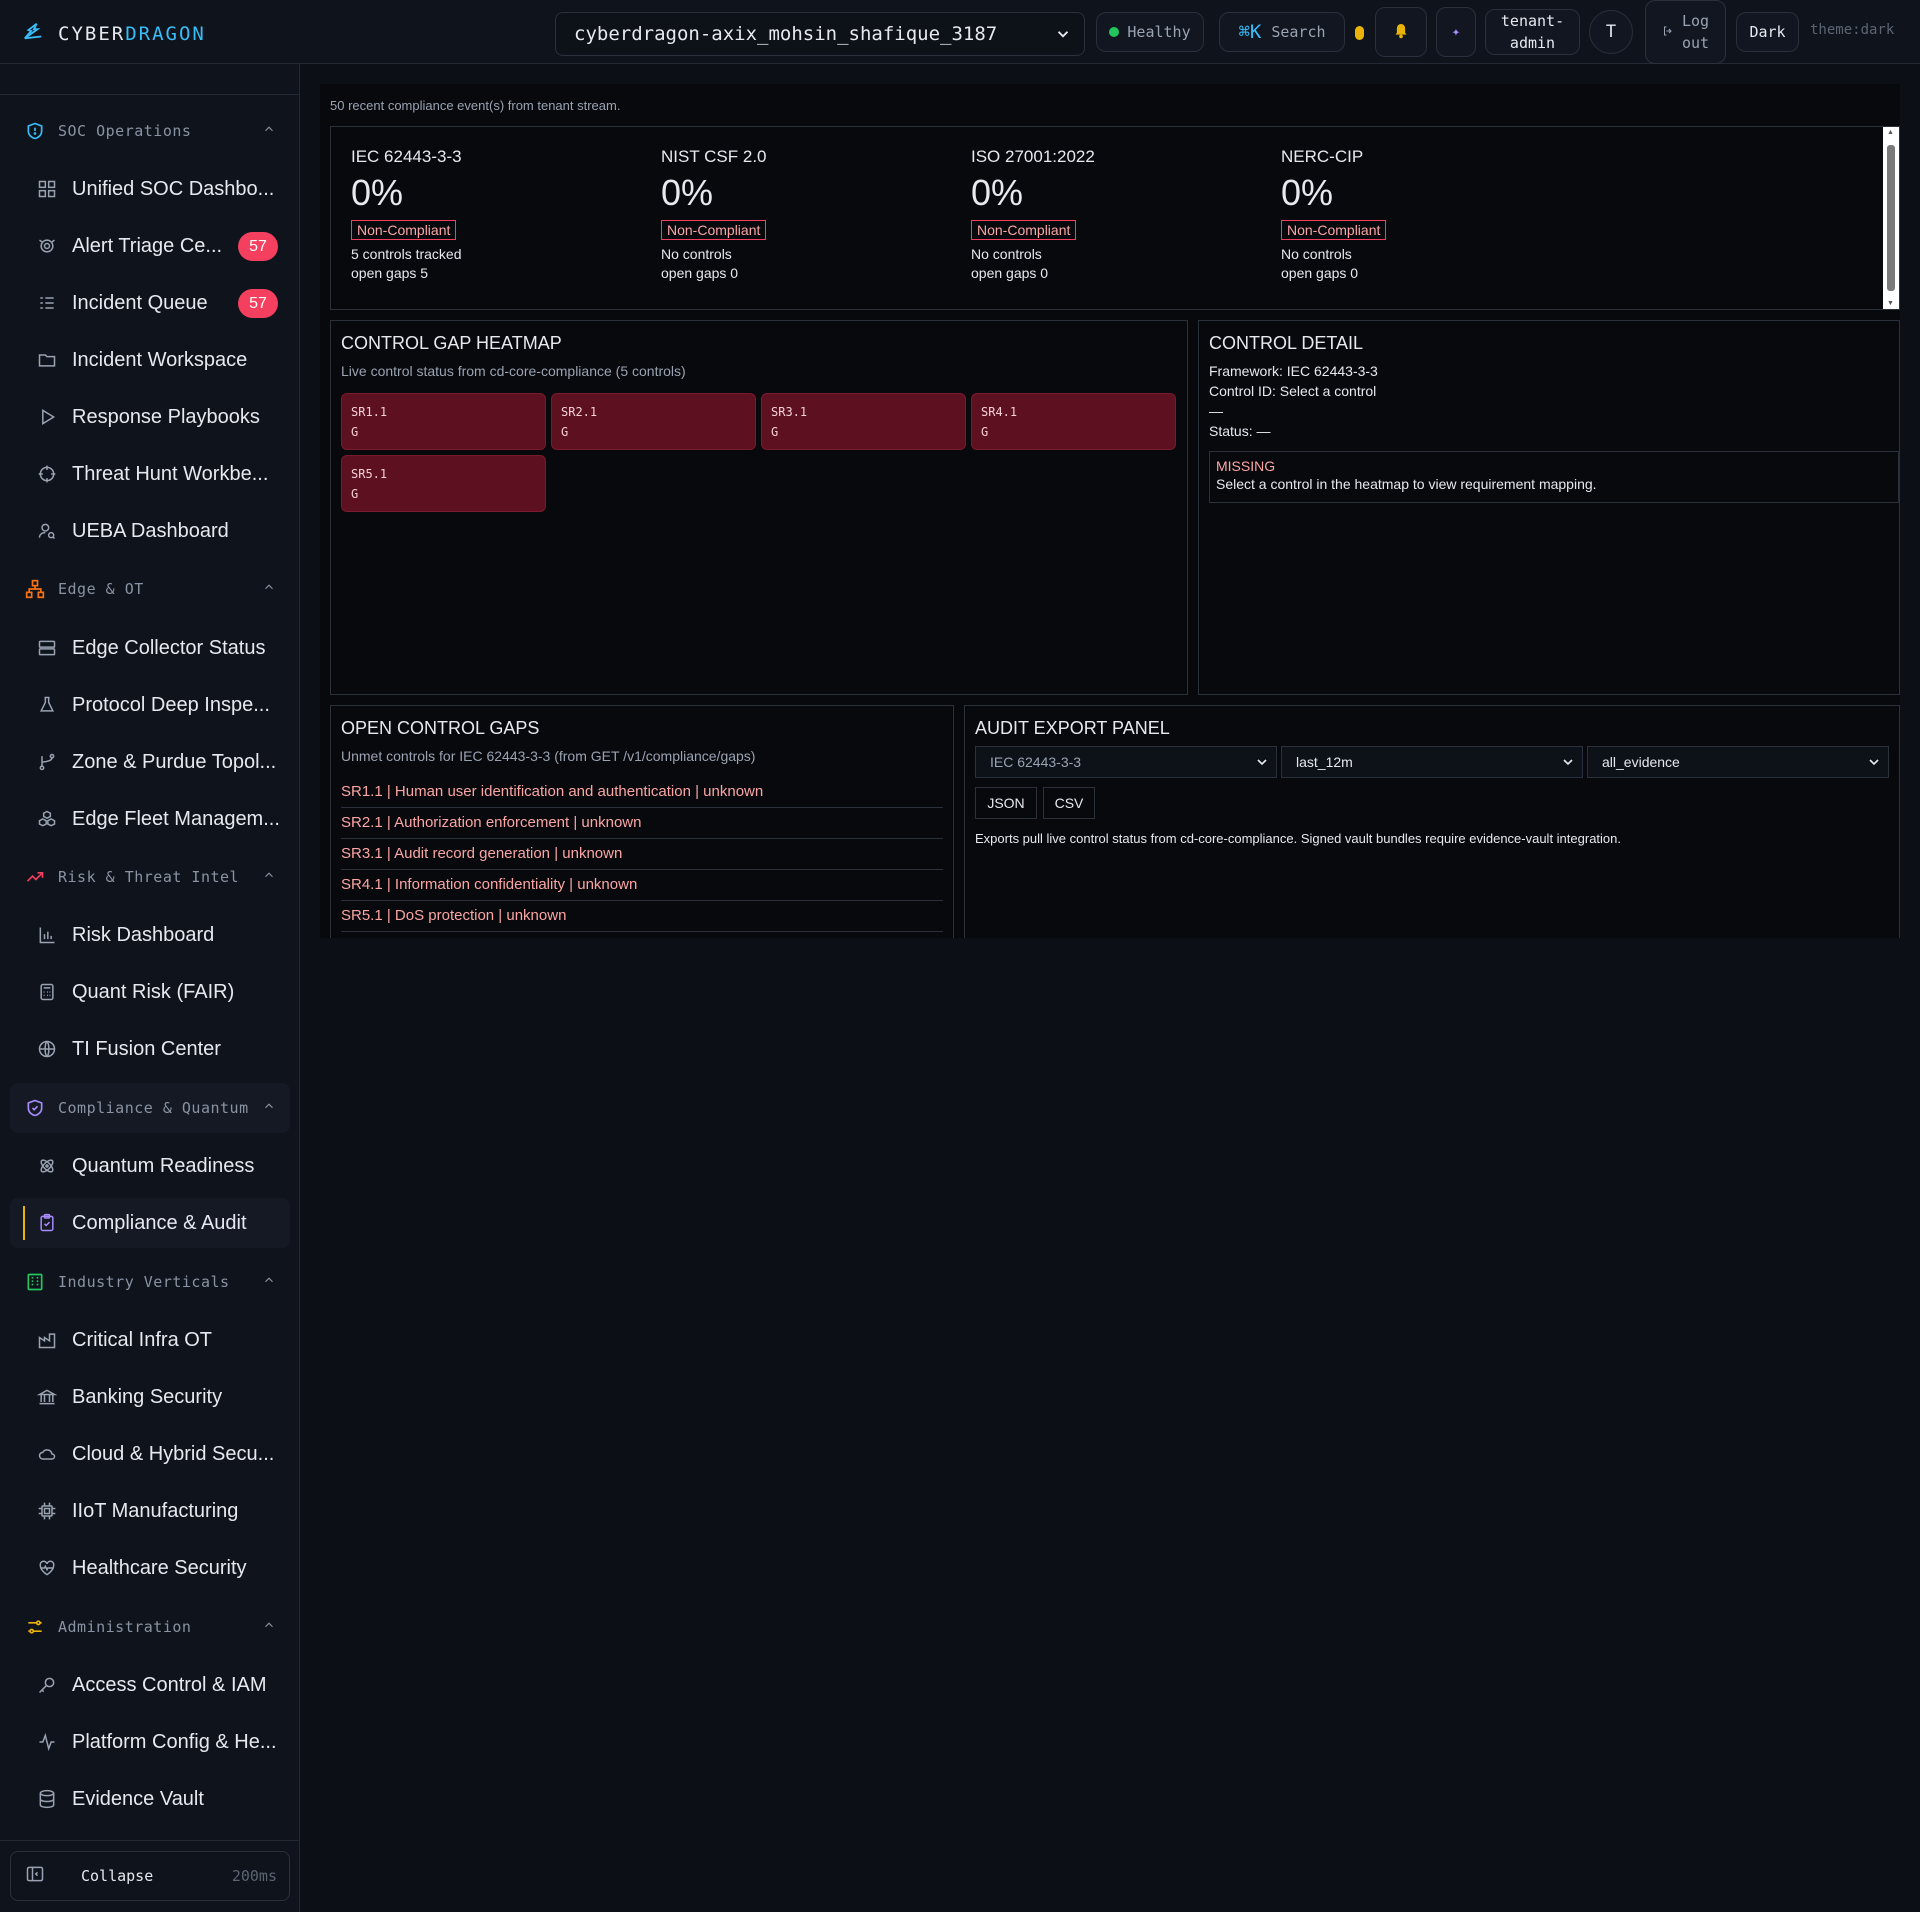  What do you see at coordinates (355, 494) in the screenshot?
I see `control-grade: G` at bounding box center [355, 494].